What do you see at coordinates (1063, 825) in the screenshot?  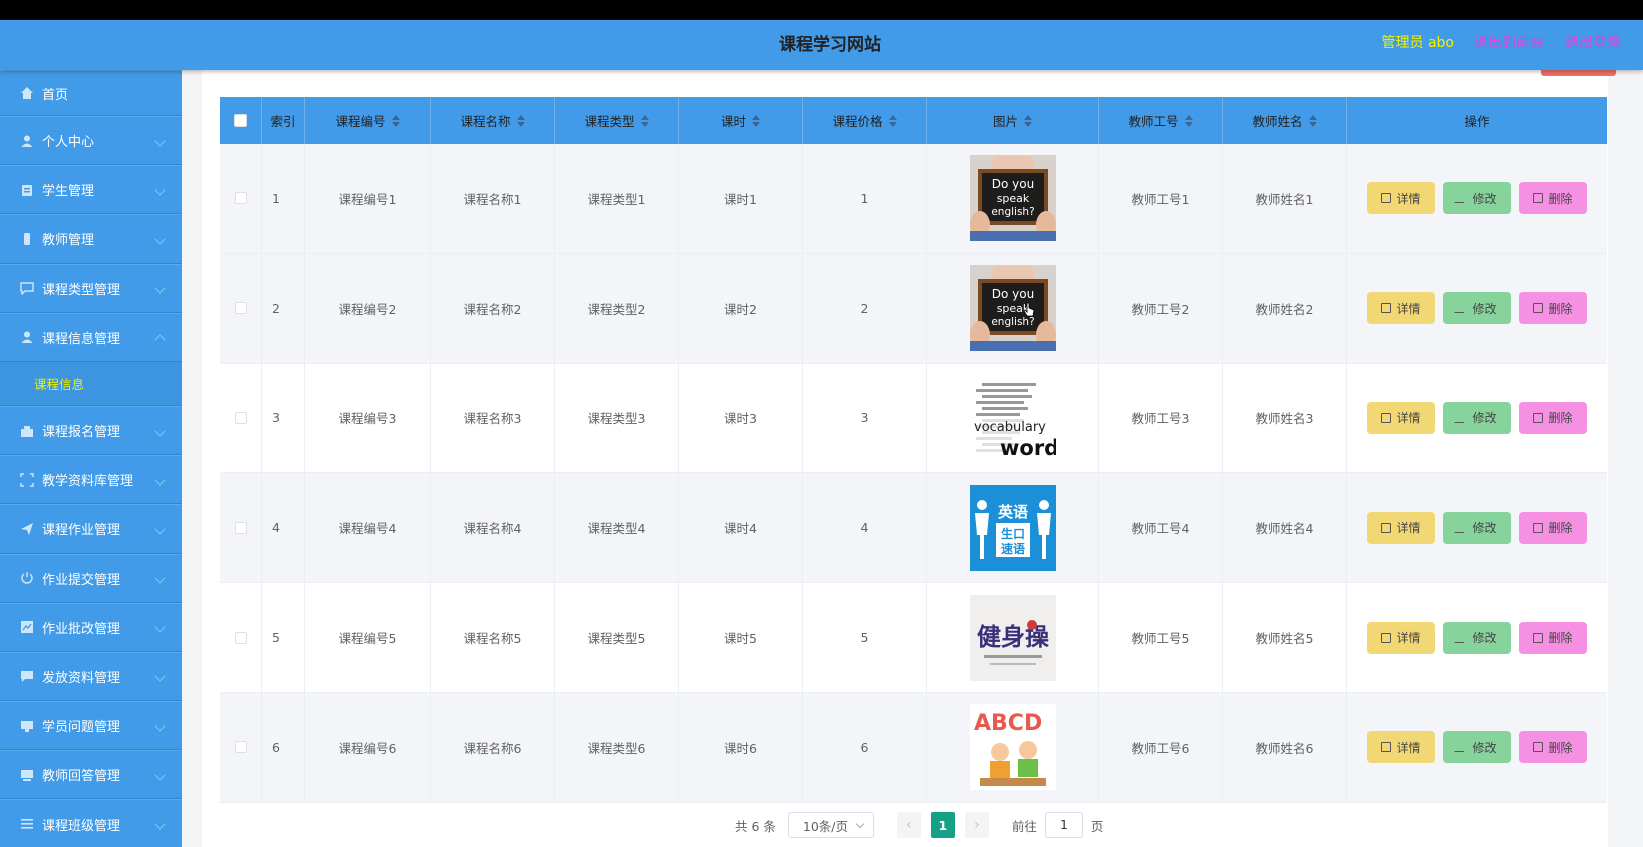 I see `goto-page-input: 1` at bounding box center [1063, 825].